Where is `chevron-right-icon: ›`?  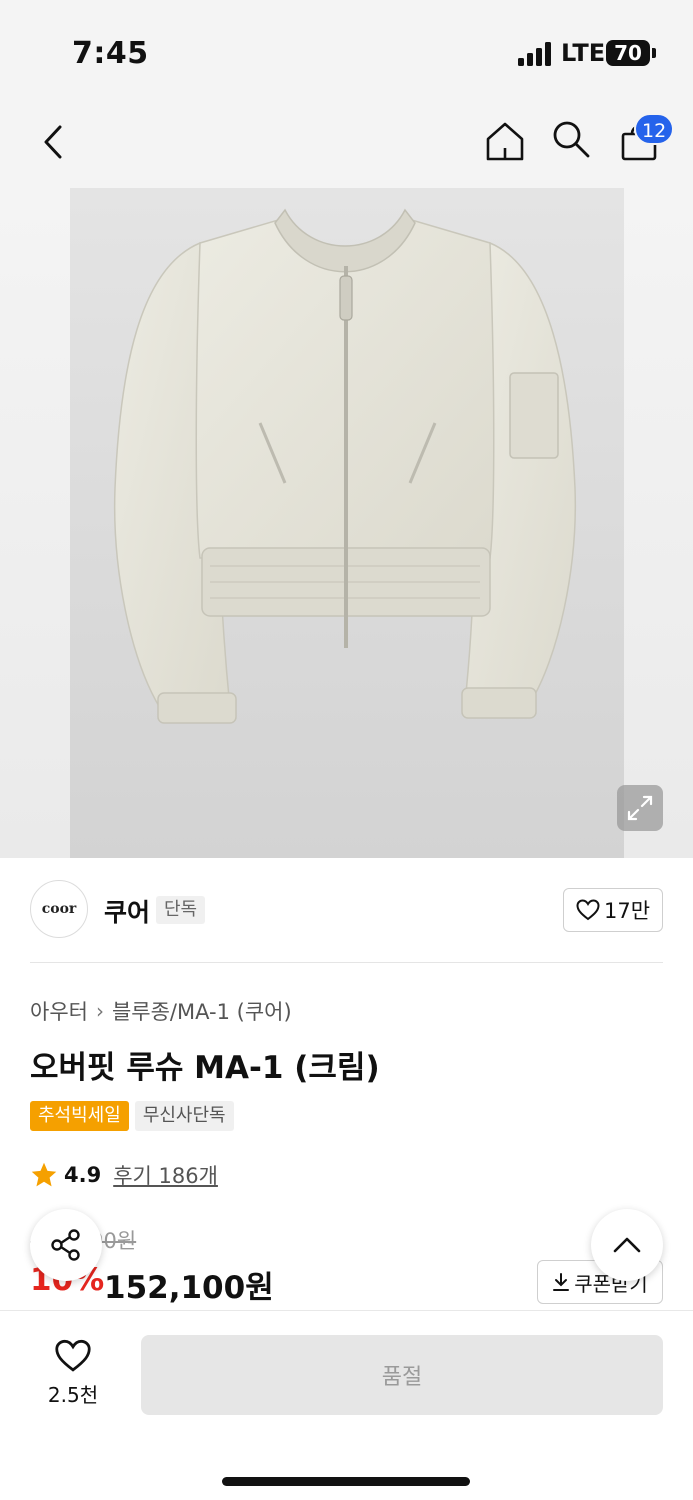 chevron-right-icon: › is located at coordinates (99, 1011).